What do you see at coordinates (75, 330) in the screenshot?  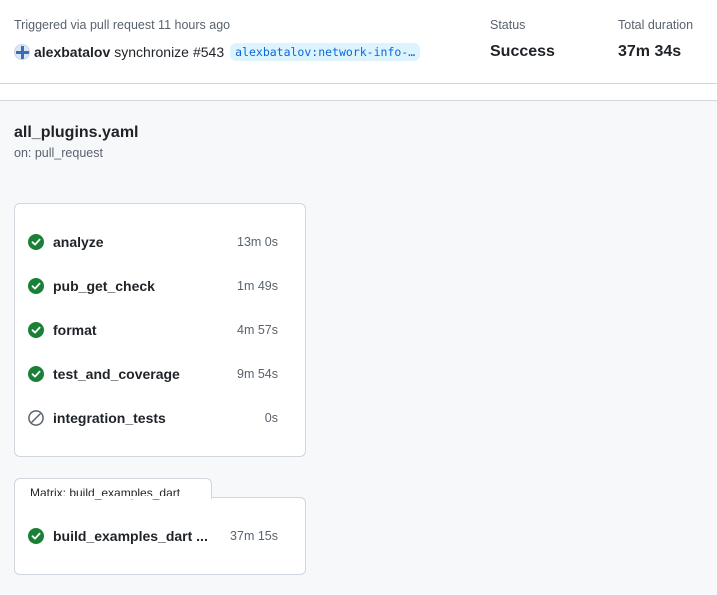 I see `job-name: format` at bounding box center [75, 330].